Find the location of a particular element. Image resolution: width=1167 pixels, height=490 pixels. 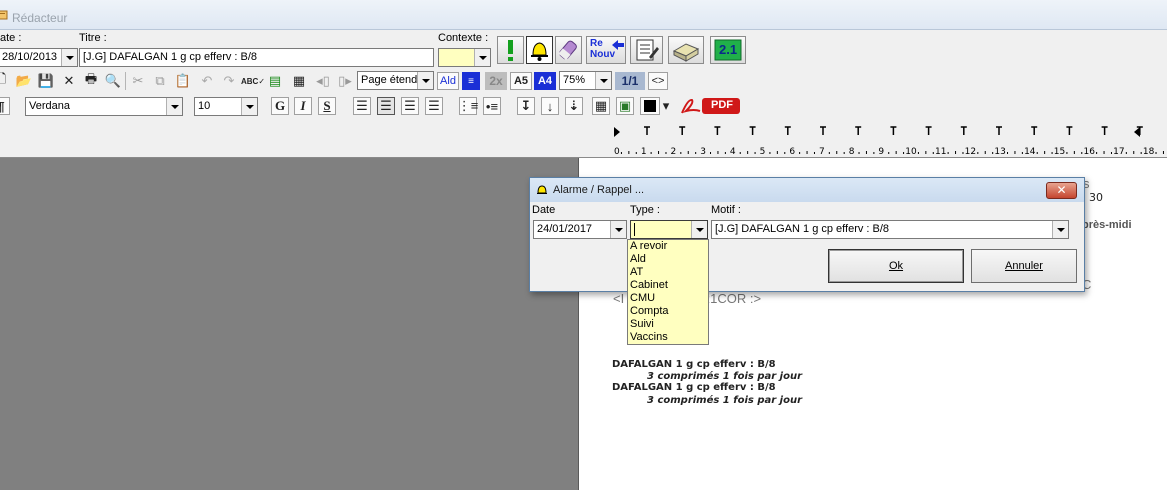

numbering-button: 2.1 is located at coordinates (728, 50).